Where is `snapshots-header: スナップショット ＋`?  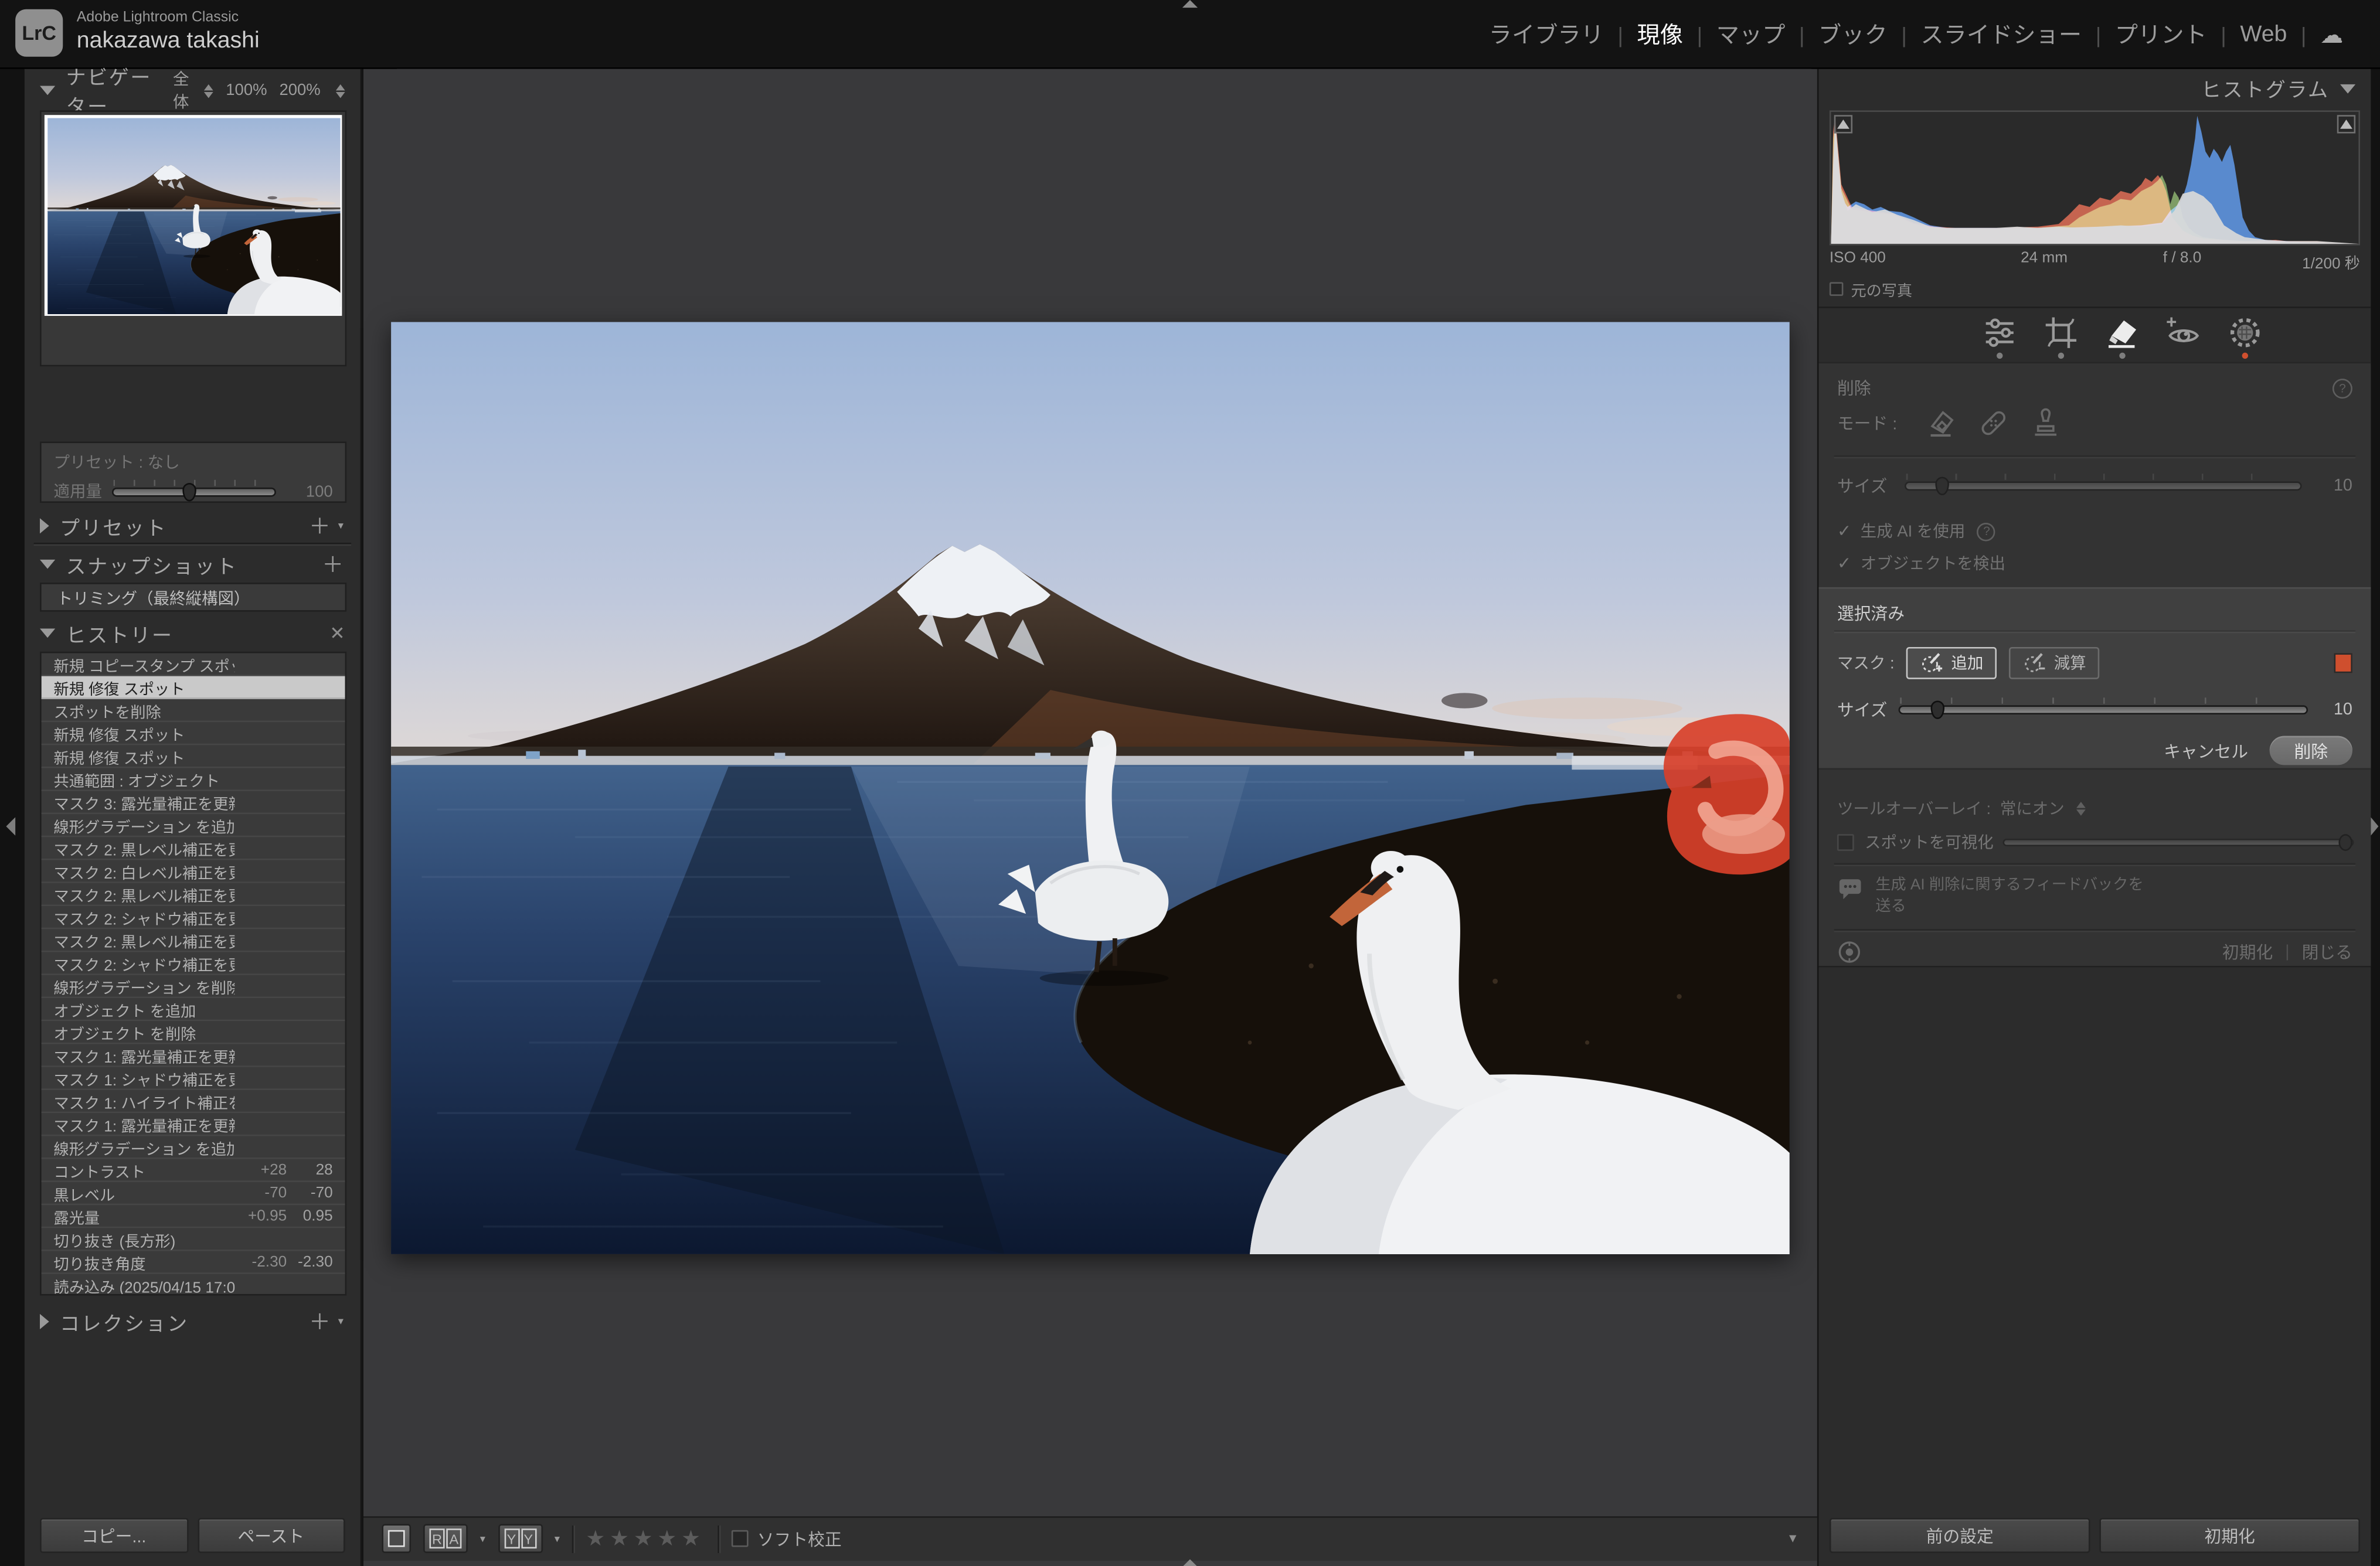
snapshots-header: スナップショット ＋ is located at coordinates (193, 564).